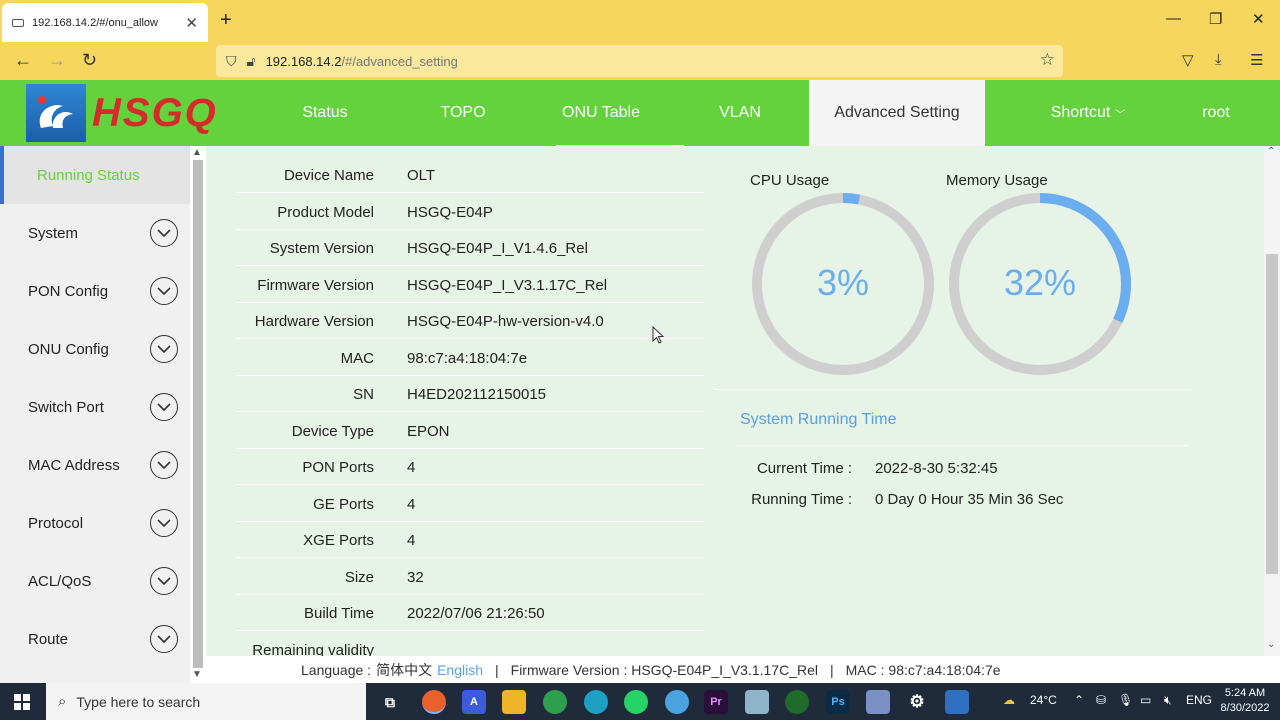 This screenshot has height=720, width=1280. I want to click on running-time-label: Running Time :, so click(801, 499).